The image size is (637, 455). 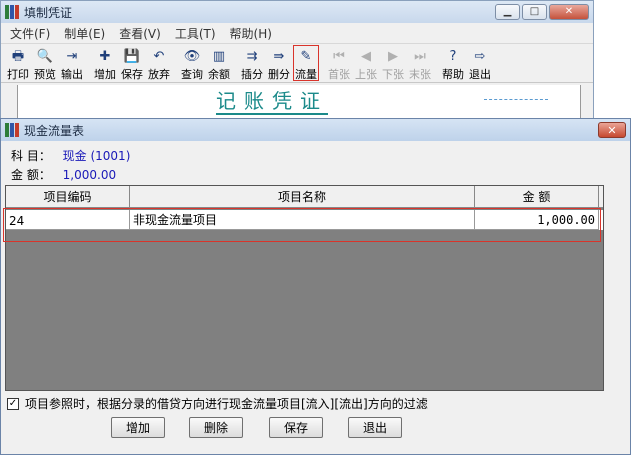 I want to click on toolbar-delete-entry-button: ⇛ 删分, so click(x=279, y=63).